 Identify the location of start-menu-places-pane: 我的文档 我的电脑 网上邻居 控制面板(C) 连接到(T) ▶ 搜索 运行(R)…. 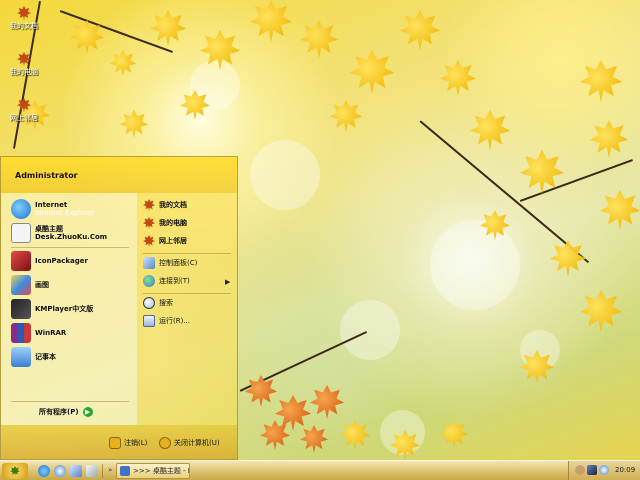
(187, 309).